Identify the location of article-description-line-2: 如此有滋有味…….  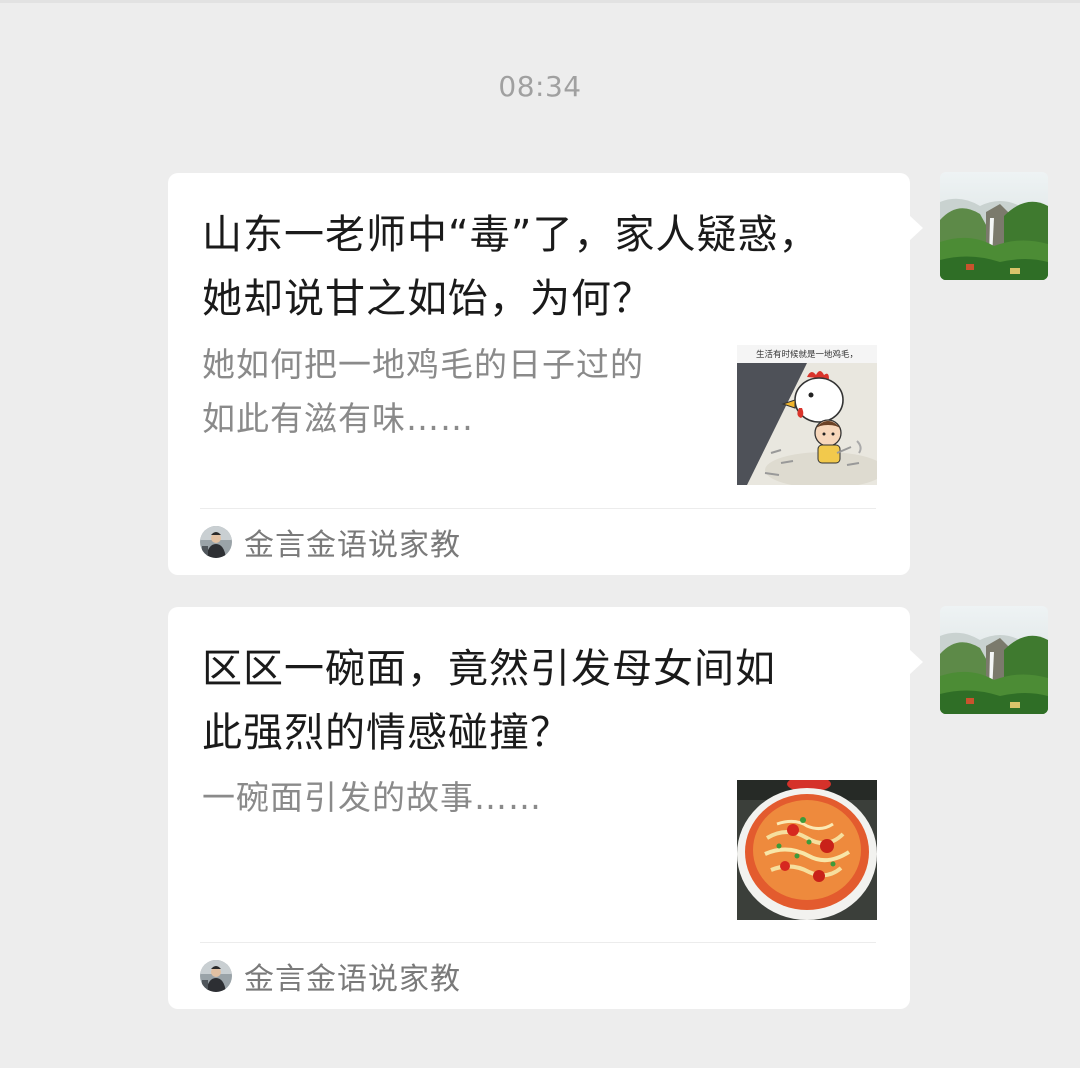
(338, 418).